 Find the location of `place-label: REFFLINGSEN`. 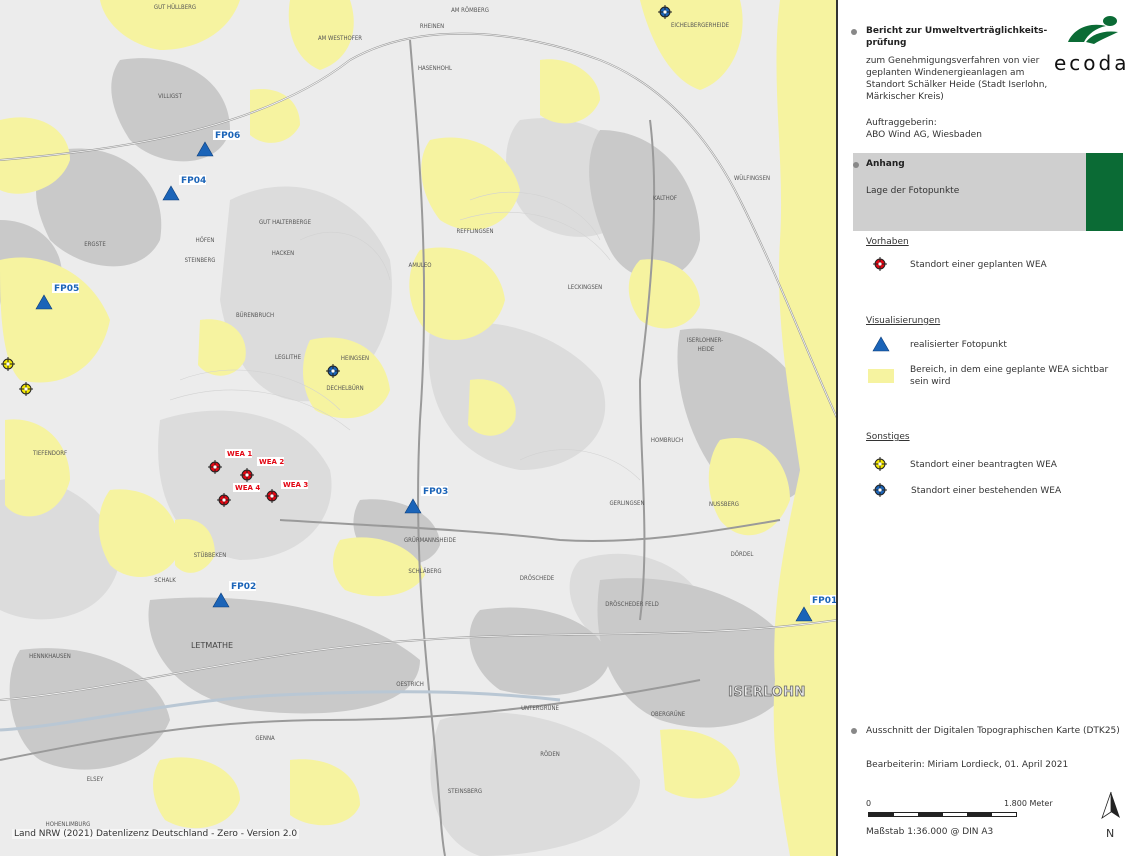

place-label: REFFLINGSEN is located at coordinates (474, 231).